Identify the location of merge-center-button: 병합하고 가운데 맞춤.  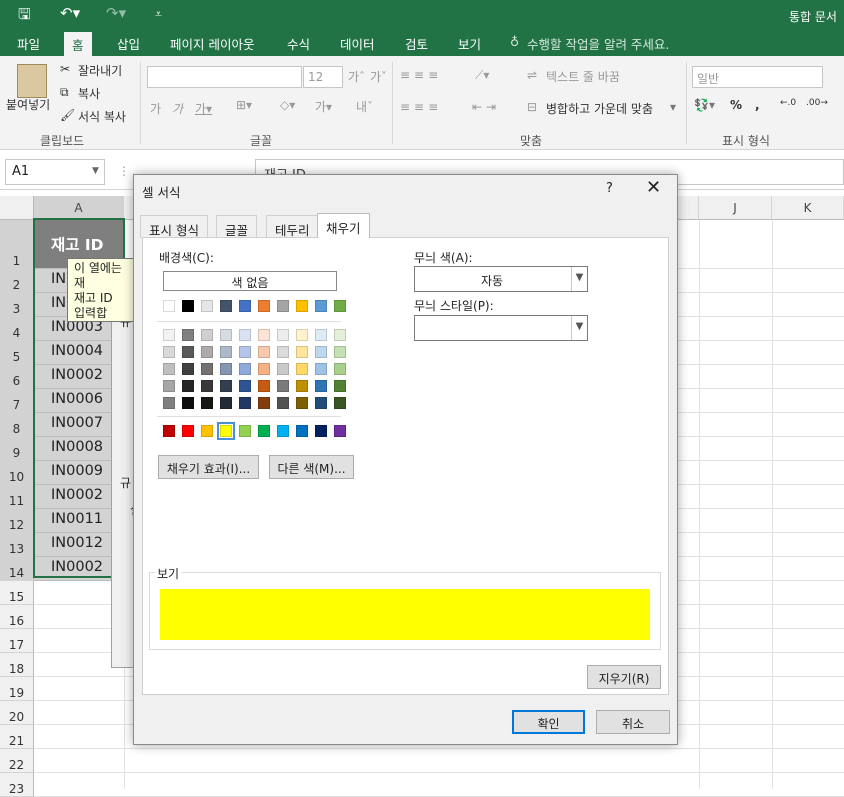
(599, 108).